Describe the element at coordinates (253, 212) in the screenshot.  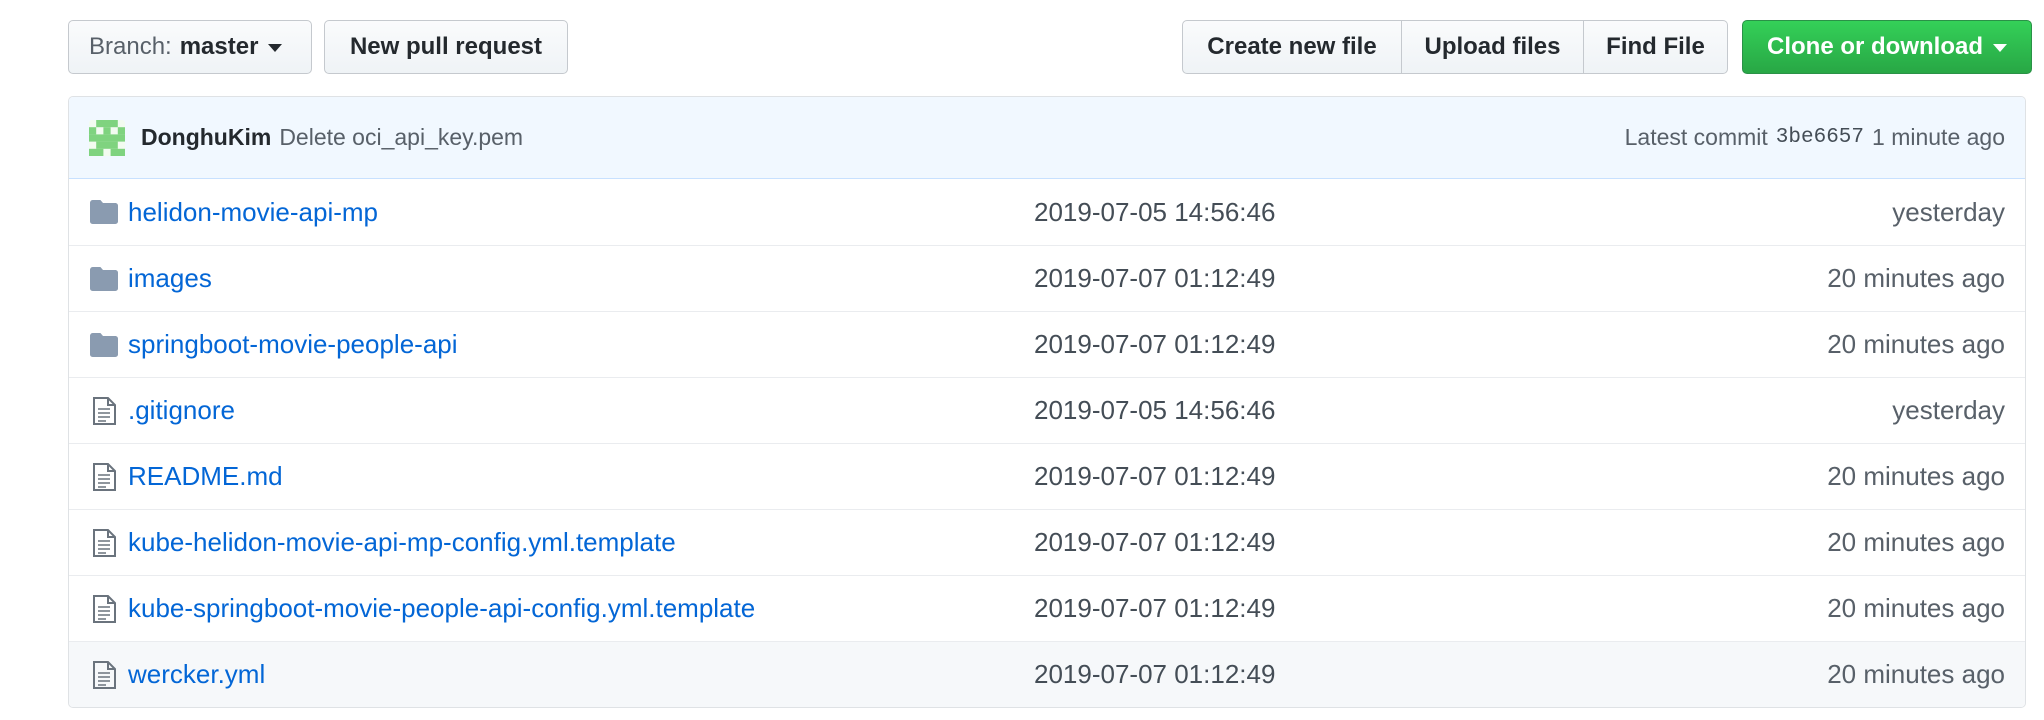
I see `file-name-link: helidon-movie-api-mp` at that location.